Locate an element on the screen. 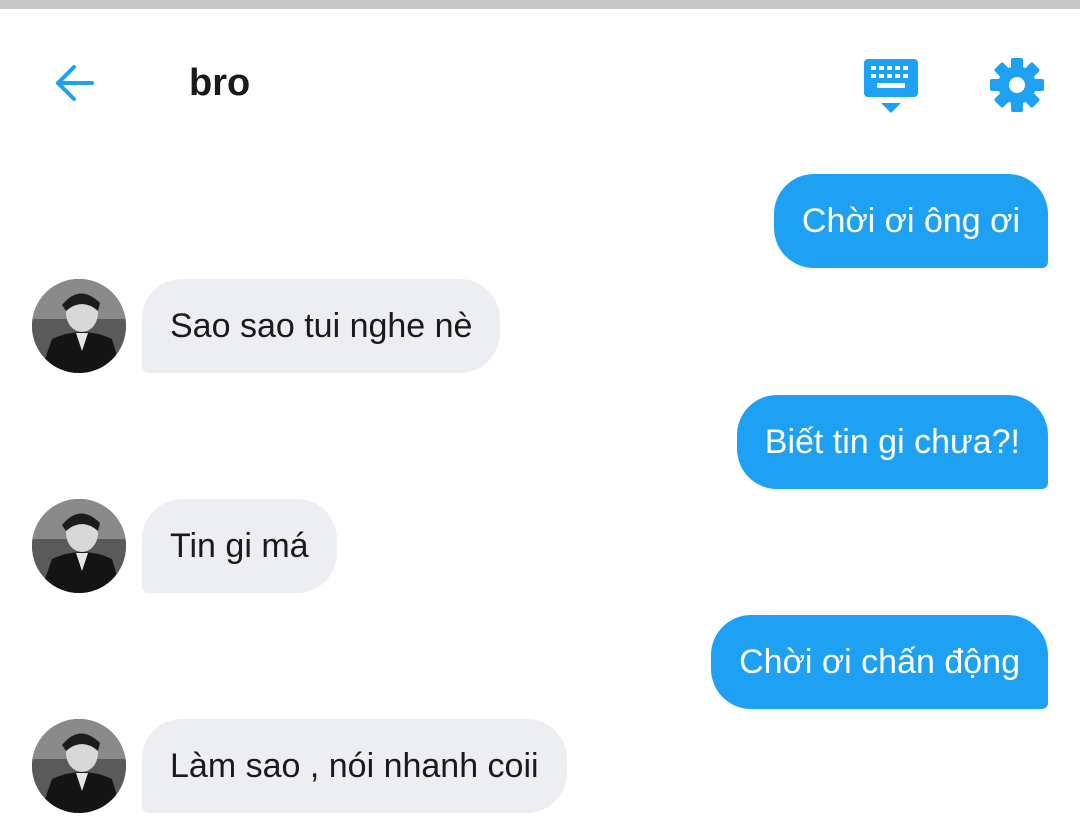 The width and height of the screenshot is (1080, 818). message-text: Sao sao tui nghe nè is located at coordinates (321, 326).